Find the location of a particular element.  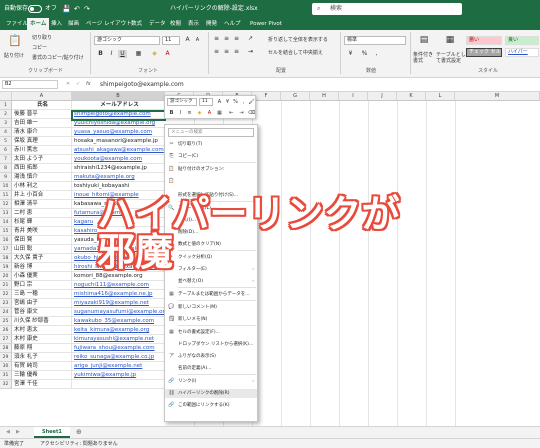

row-header: 31 is located at coordinates (6, 375).